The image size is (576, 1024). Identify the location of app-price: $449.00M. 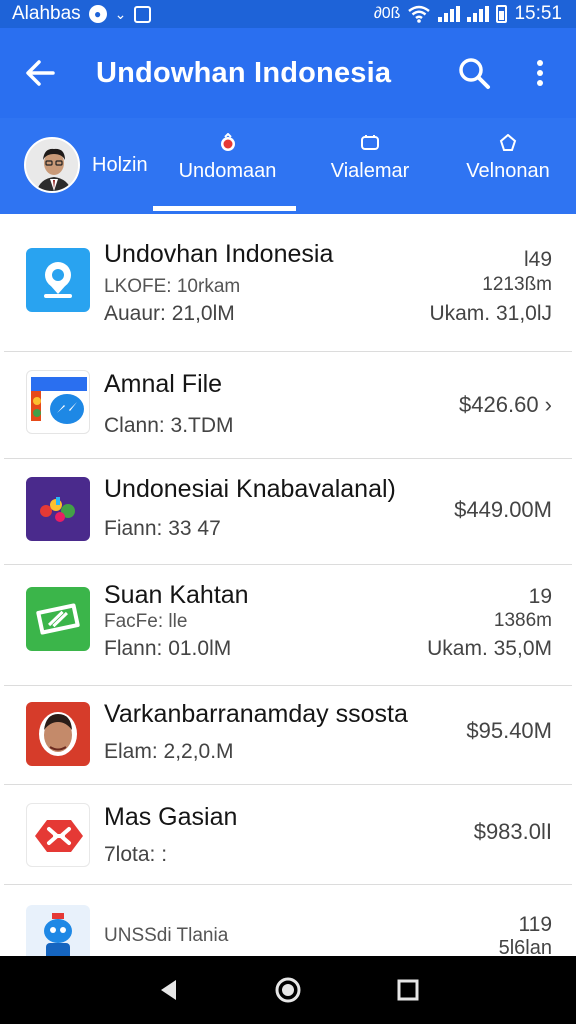
(503, 509).